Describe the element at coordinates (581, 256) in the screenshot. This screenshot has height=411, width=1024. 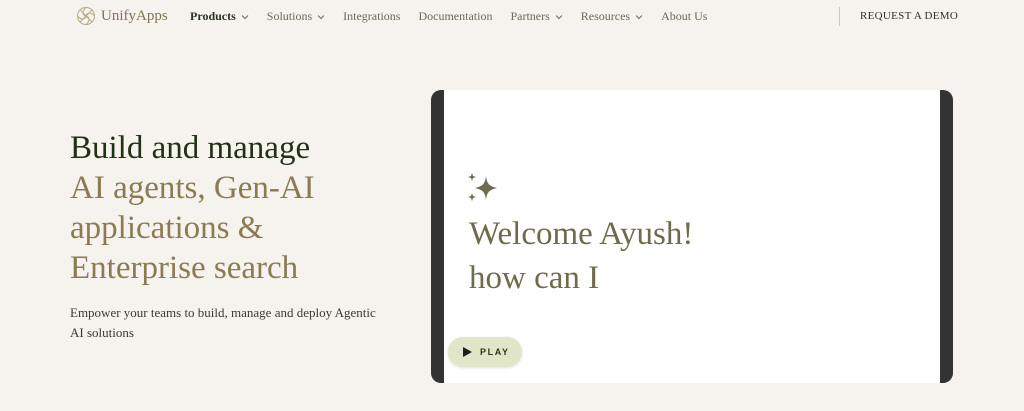
I see `welcome-message: Welcome Ayush! how can I` at that location.